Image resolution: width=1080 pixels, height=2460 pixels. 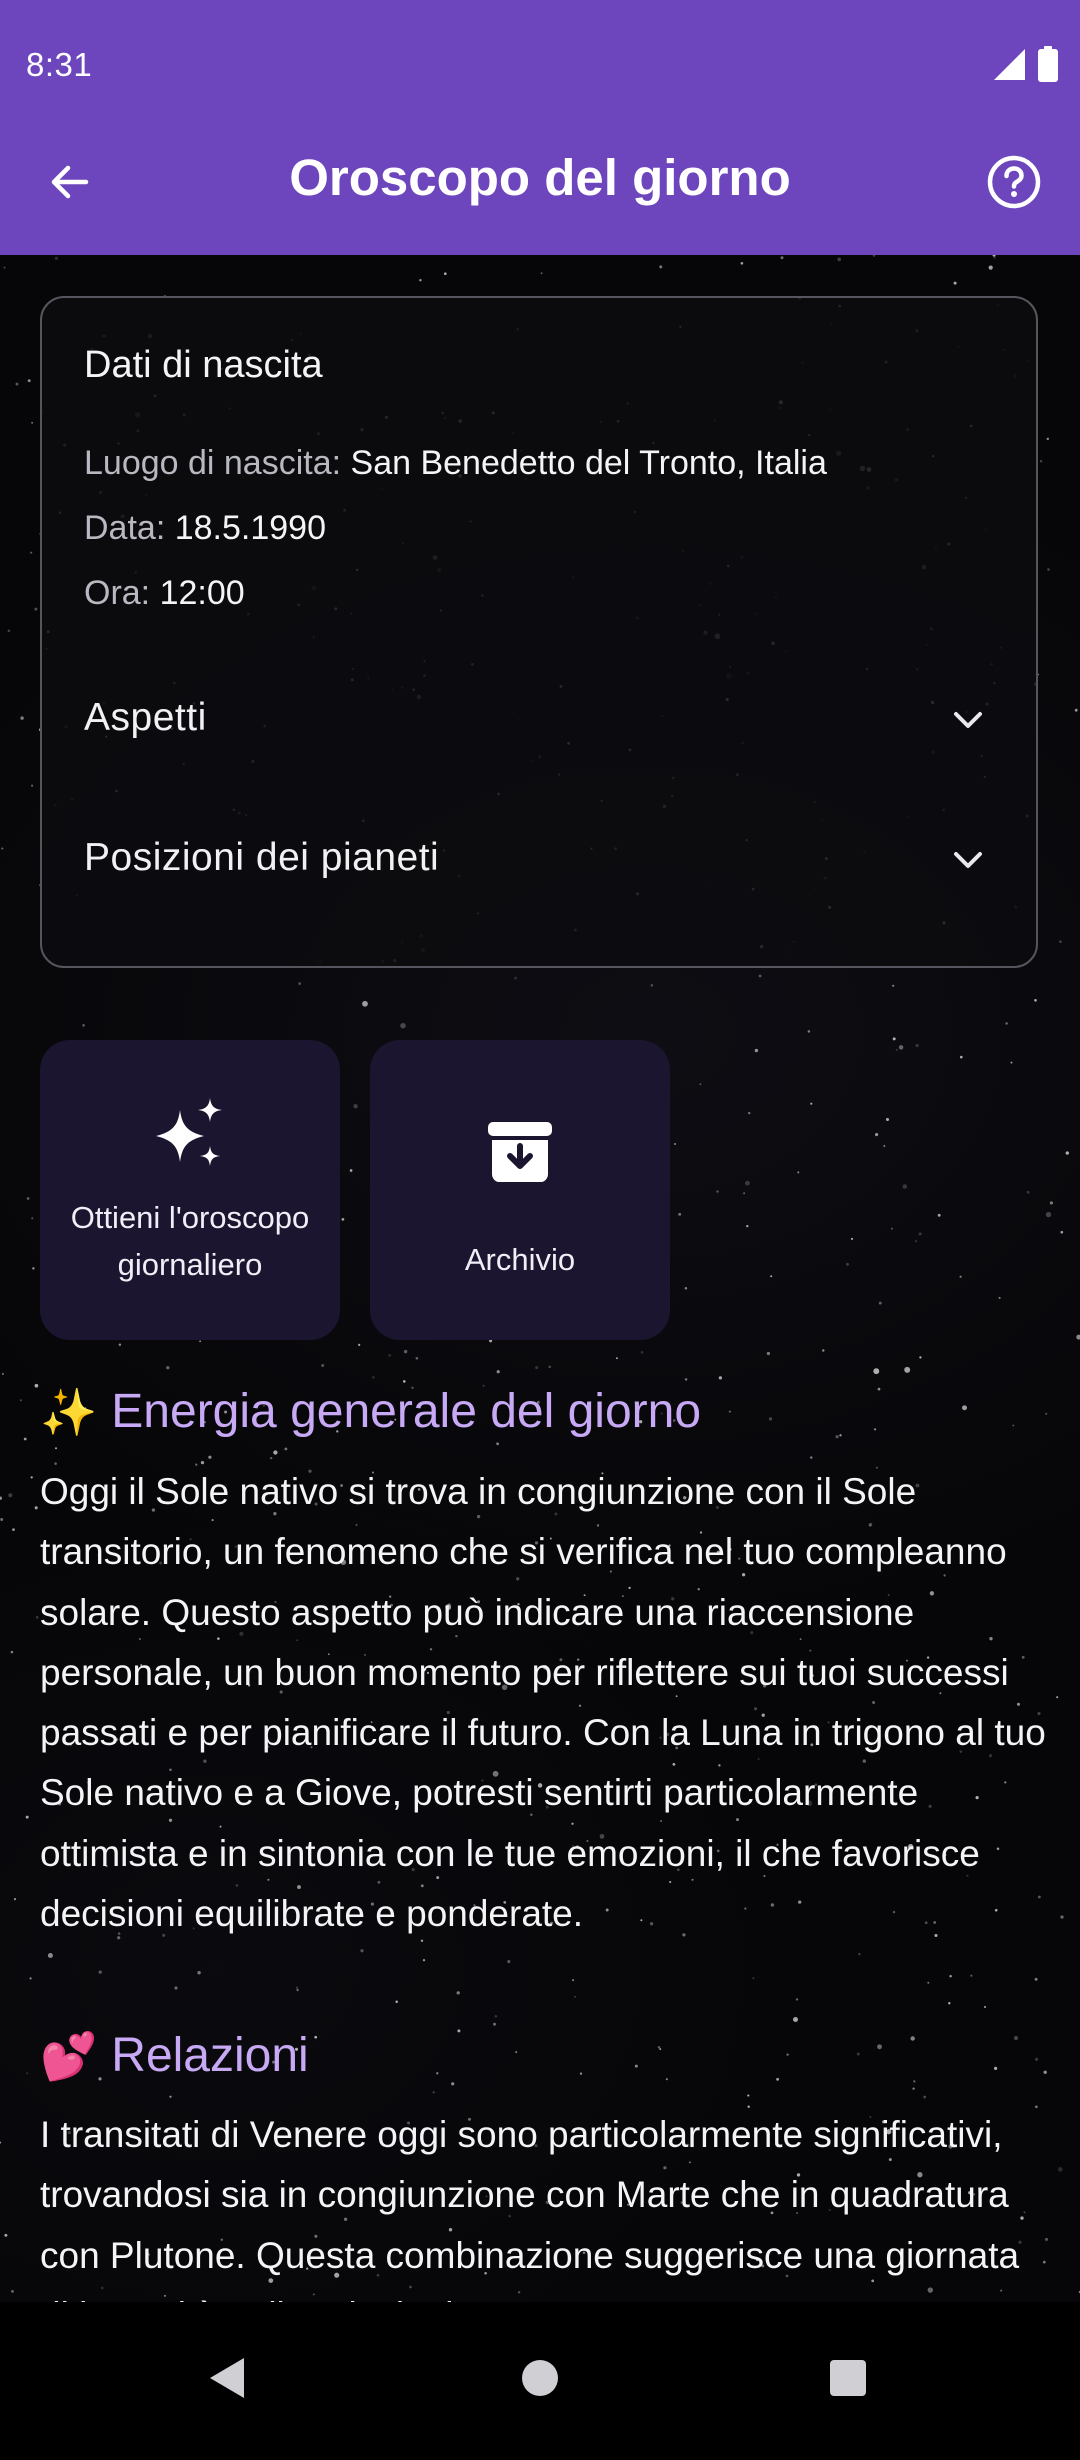 I want to click on aspects-expander: Aspetti, so click(x=539, y=718).